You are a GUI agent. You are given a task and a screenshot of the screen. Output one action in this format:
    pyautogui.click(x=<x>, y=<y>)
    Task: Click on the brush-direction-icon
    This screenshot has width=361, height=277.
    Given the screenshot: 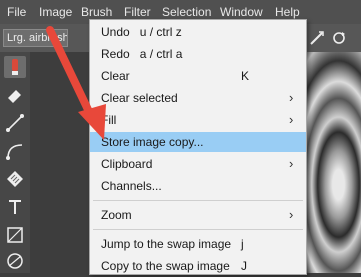 What is the action you would take?
    pyautogui.click(x=317, y=38)
    